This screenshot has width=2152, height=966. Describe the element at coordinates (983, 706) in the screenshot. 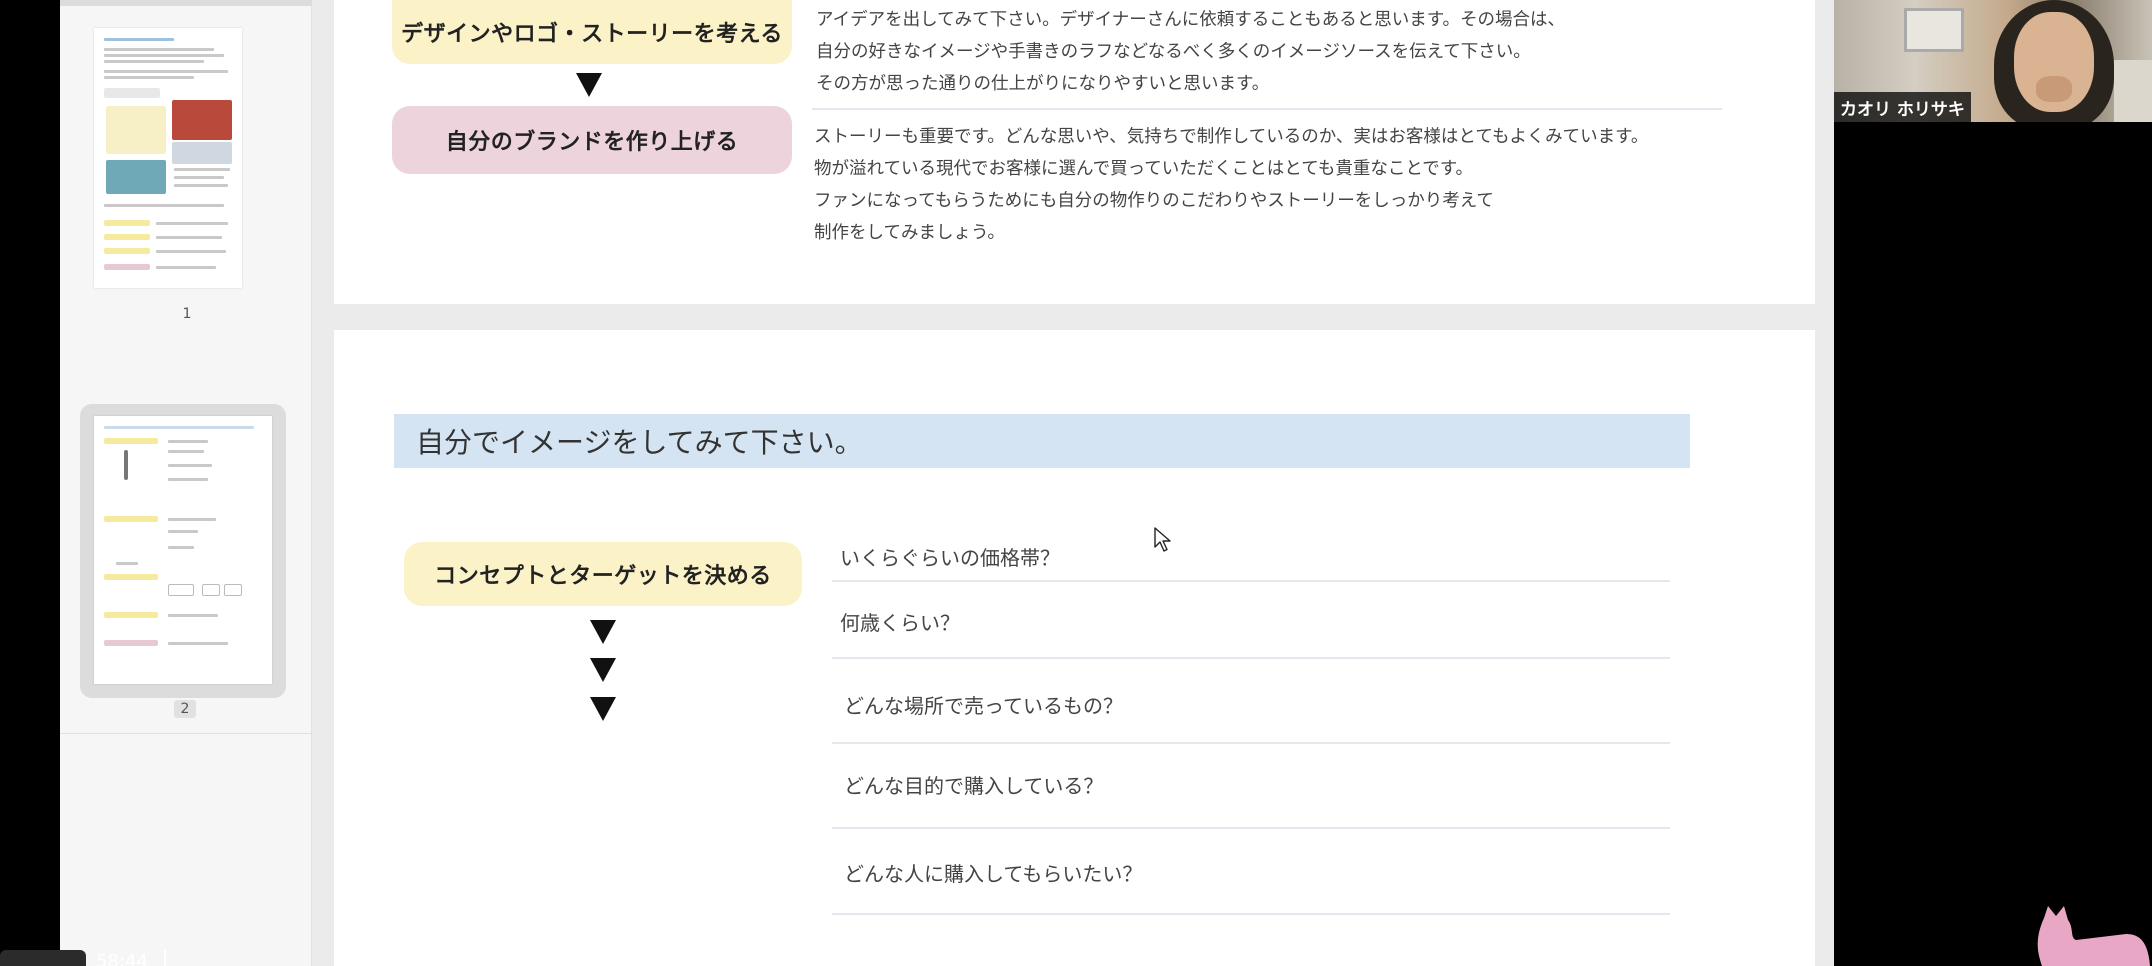

I see `question-sales-place: どんな場所で売っているもの？` at that location.